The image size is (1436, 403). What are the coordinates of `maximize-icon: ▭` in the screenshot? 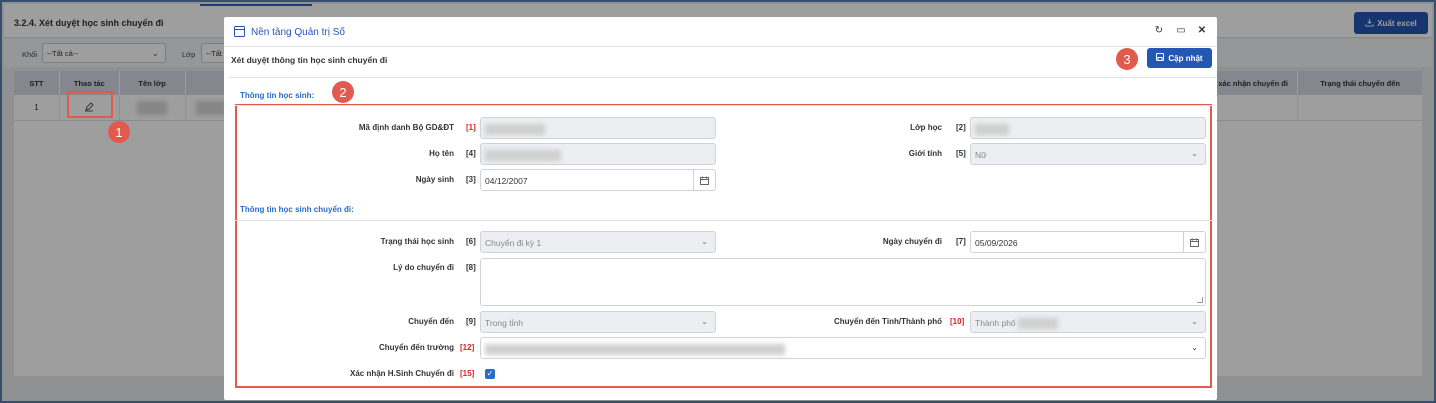 It's located at (1181, 30).